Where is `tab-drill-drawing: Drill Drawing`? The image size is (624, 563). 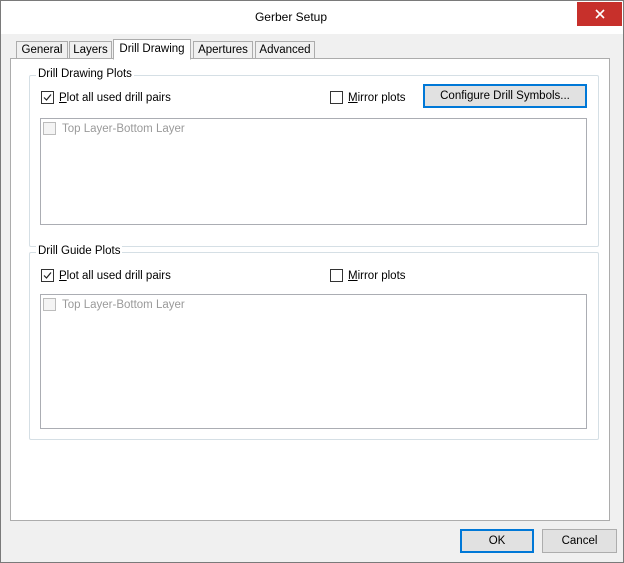 tab-drill-drawing: Drill Drawing is located at coordinates (152, 49).